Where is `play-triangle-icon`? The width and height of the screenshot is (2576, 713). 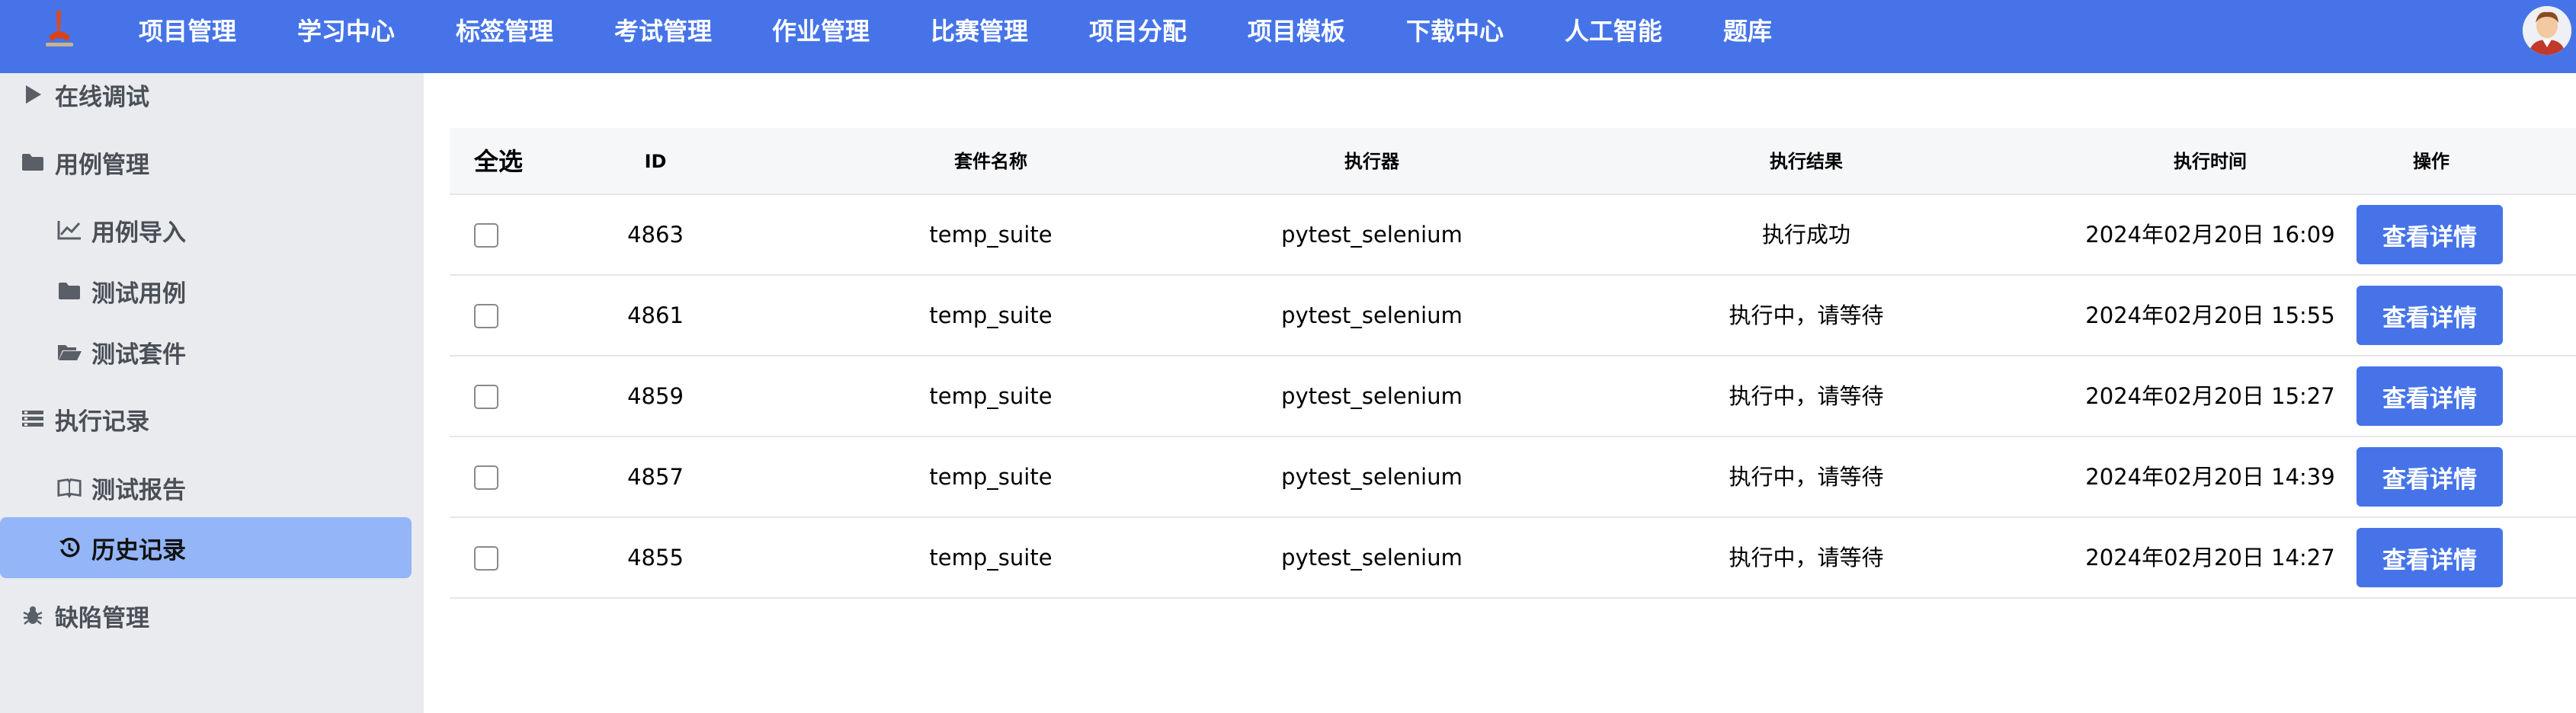 play-triangle-icon is located at coordinates (33, 94).